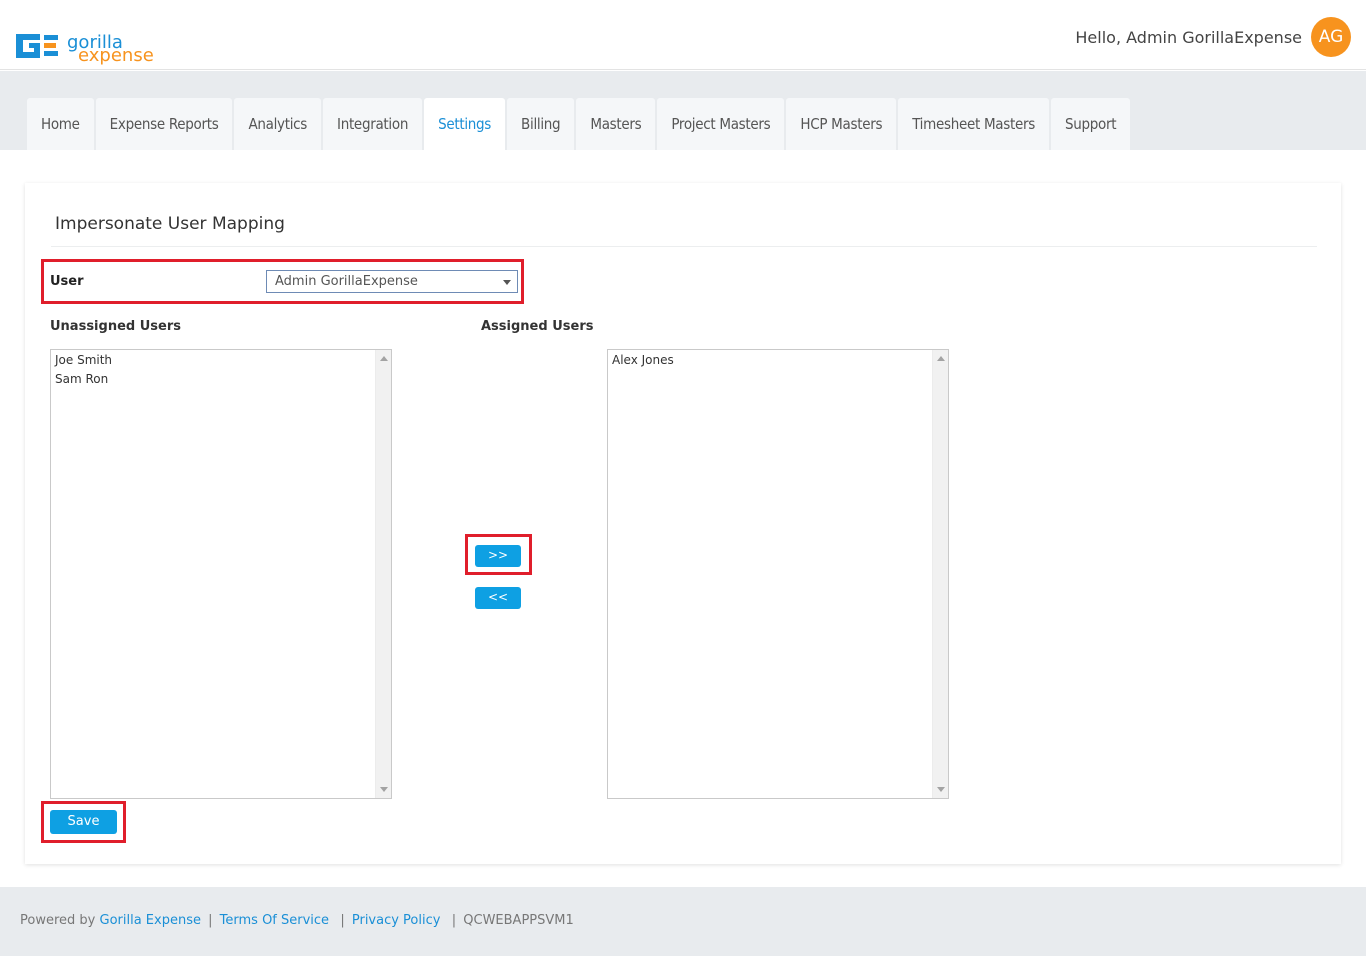 Image resolution: width=1366 pixels, height=956 pixels. What do you see at coordinates (537, 326) in the screenshot?
I see `assigned-users-label: Assigned Users` at bounding box center [537, 326].